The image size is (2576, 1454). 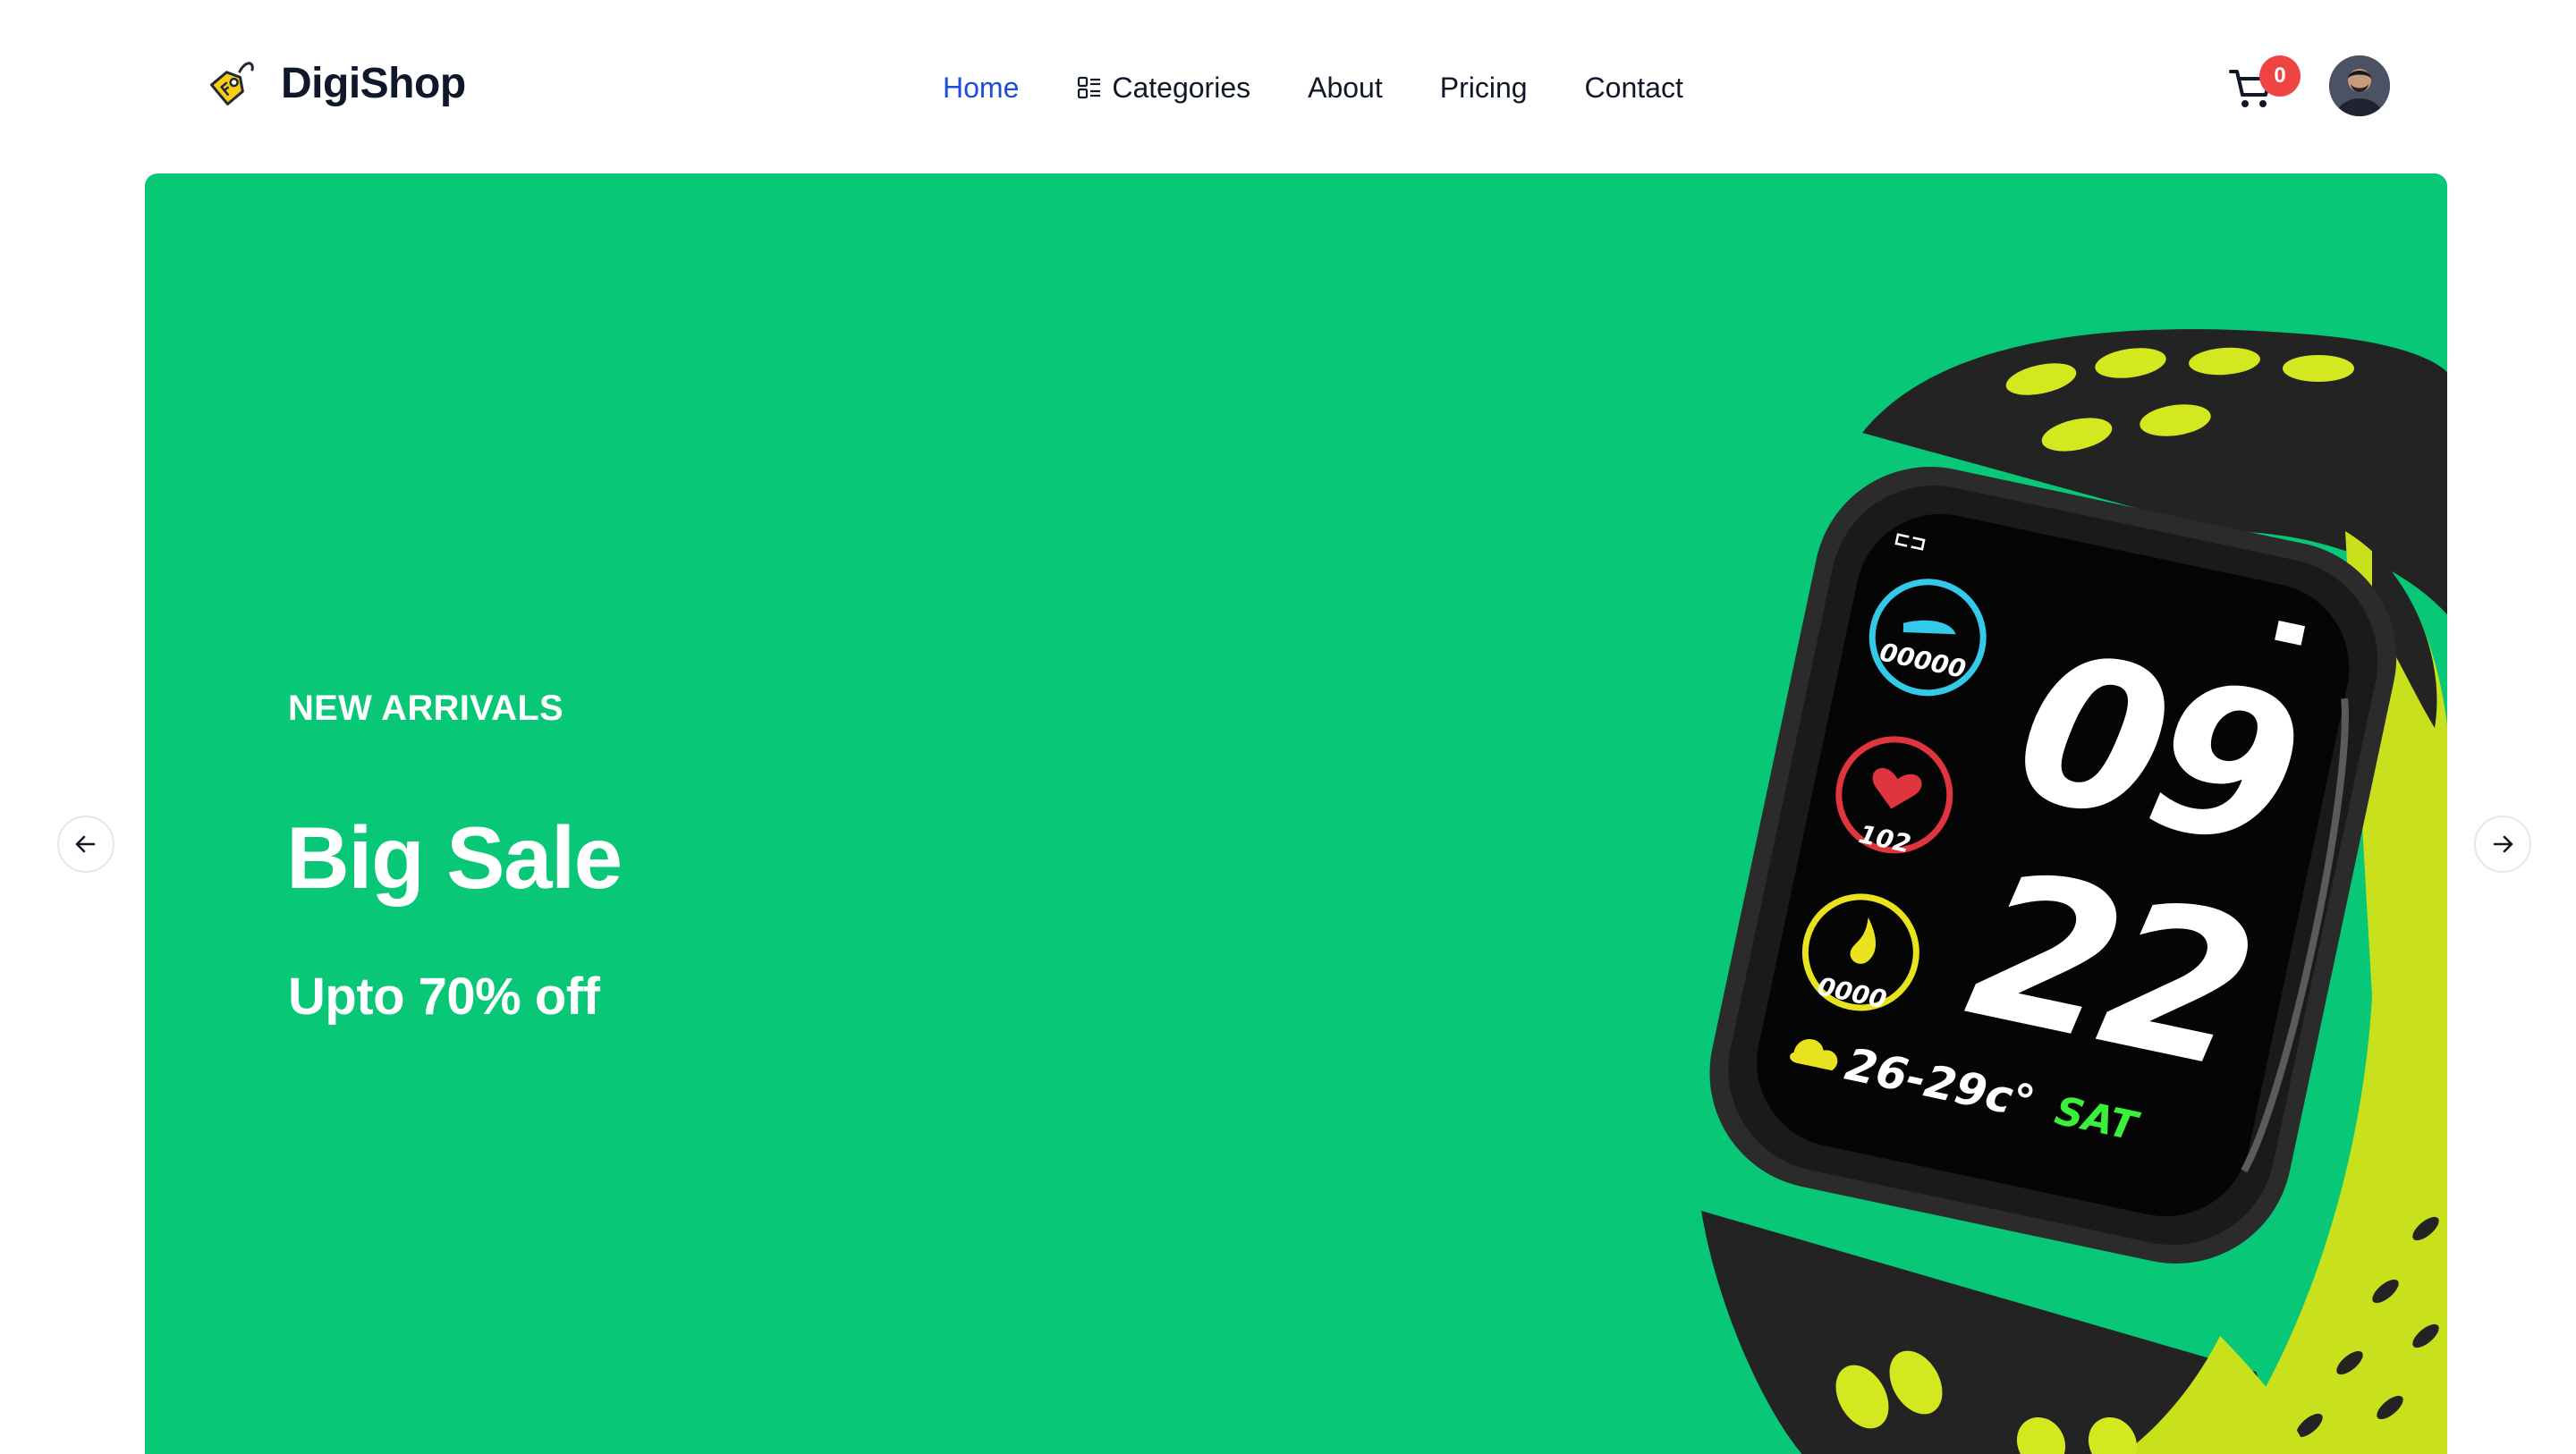 I want to click on nav-home: Home, so click(x=981, y=88).